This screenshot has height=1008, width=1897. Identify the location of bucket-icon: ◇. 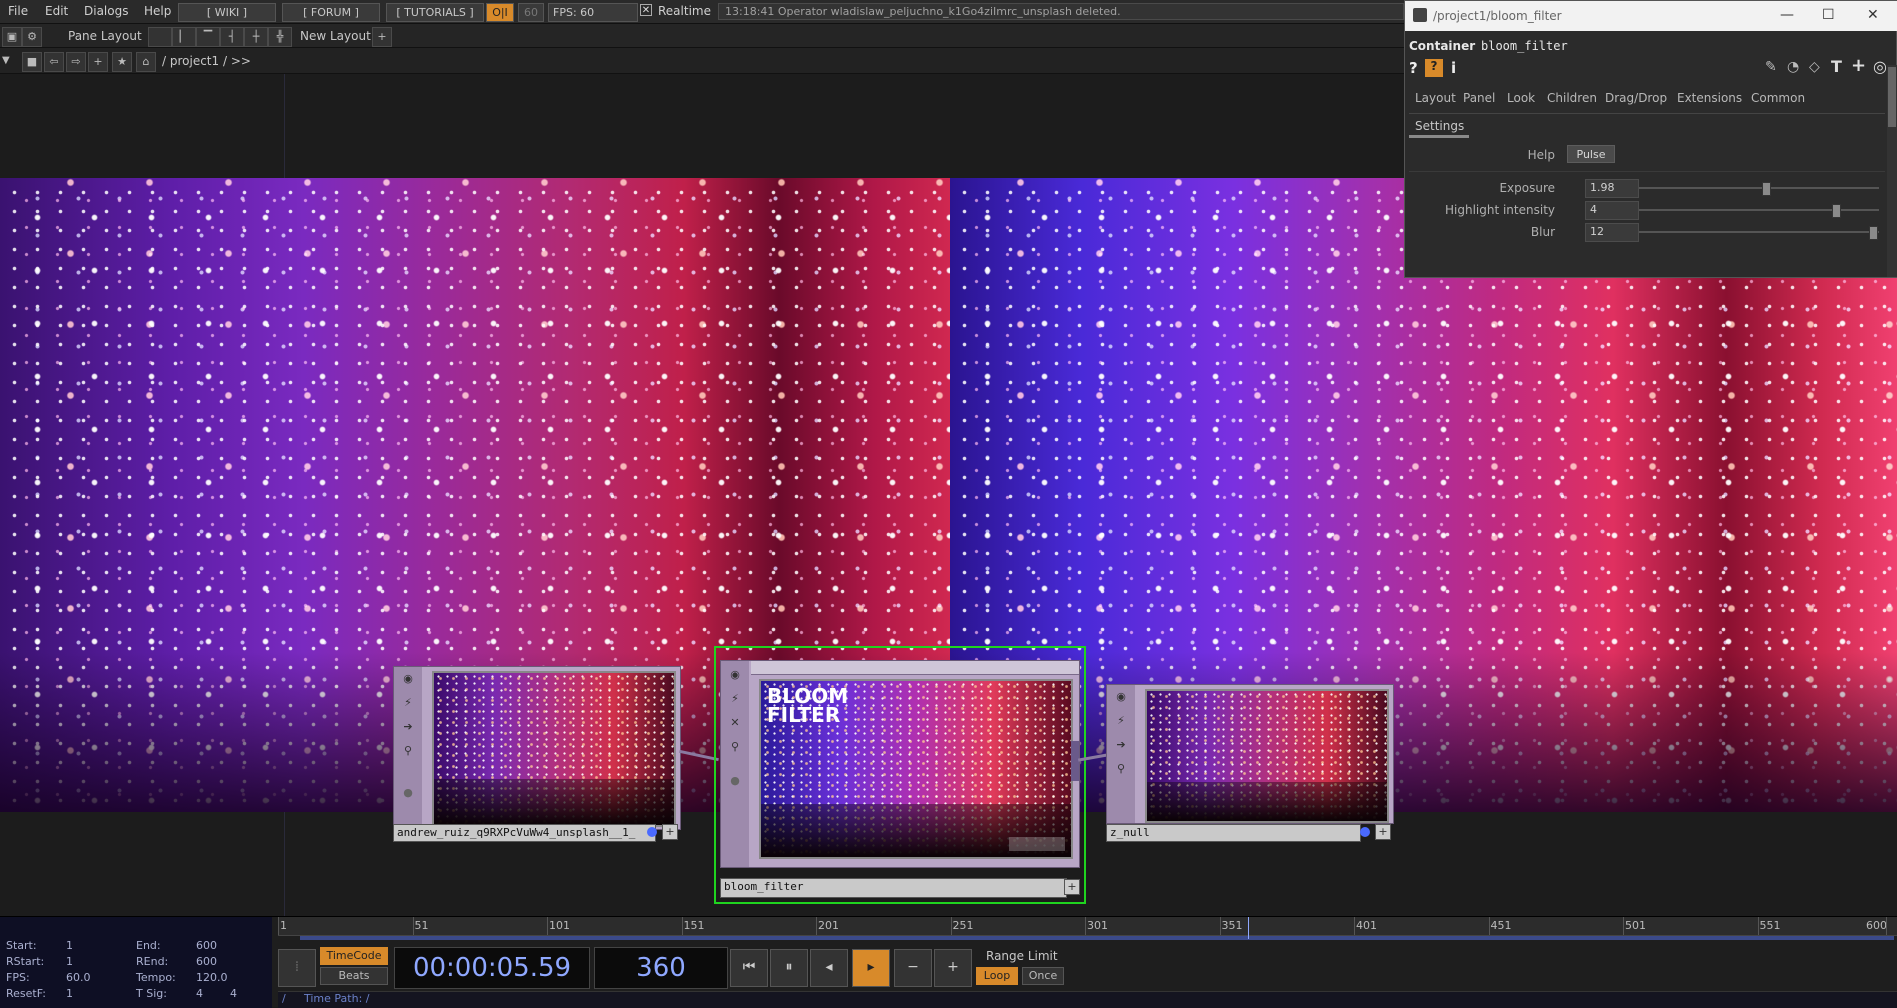
(1814, 67).